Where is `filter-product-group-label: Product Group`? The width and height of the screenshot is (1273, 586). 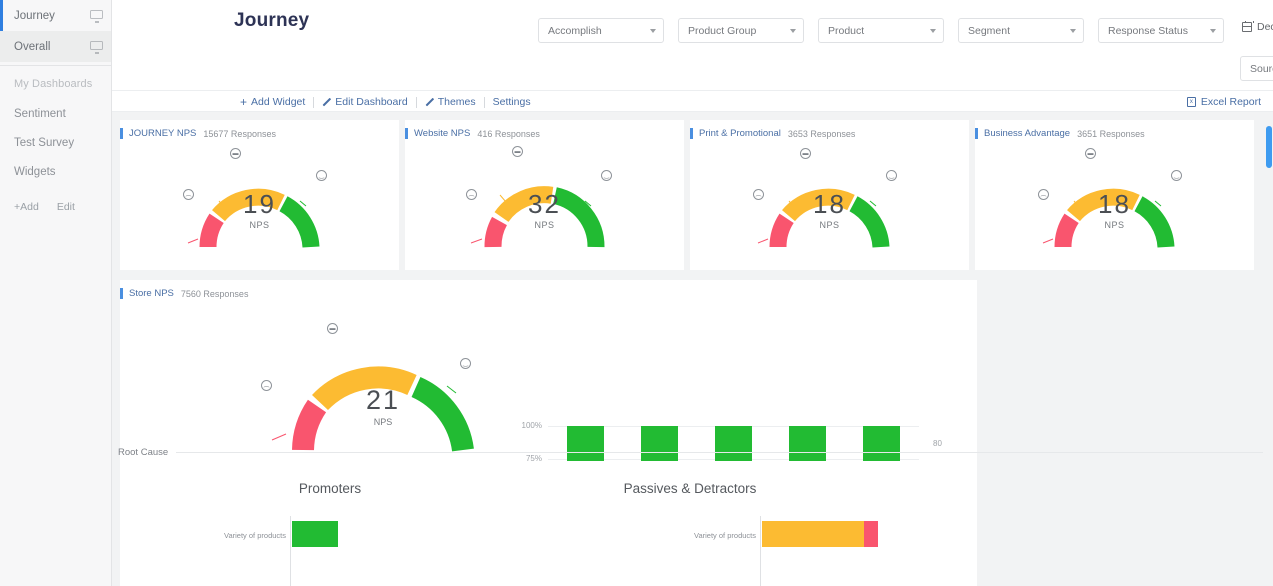
filter-product-group-label: Product Group is located at coordinates (722, 30).